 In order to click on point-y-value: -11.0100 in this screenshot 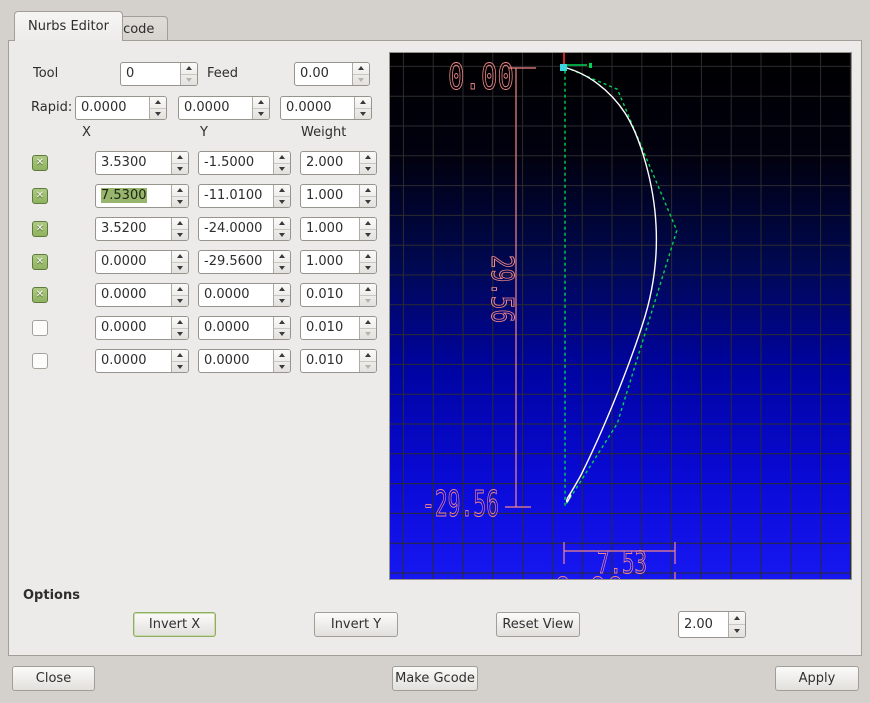, I will do `click(236, 196)`.